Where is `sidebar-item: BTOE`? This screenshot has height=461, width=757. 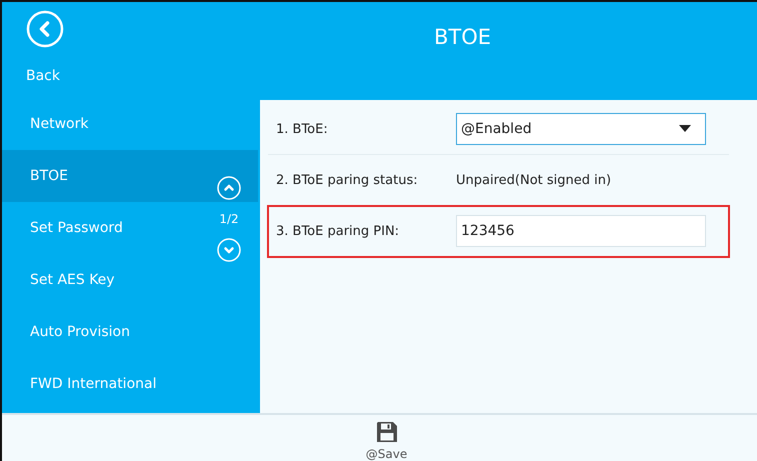
sidebar-item: BTOE is located at coordinates (49, 176).